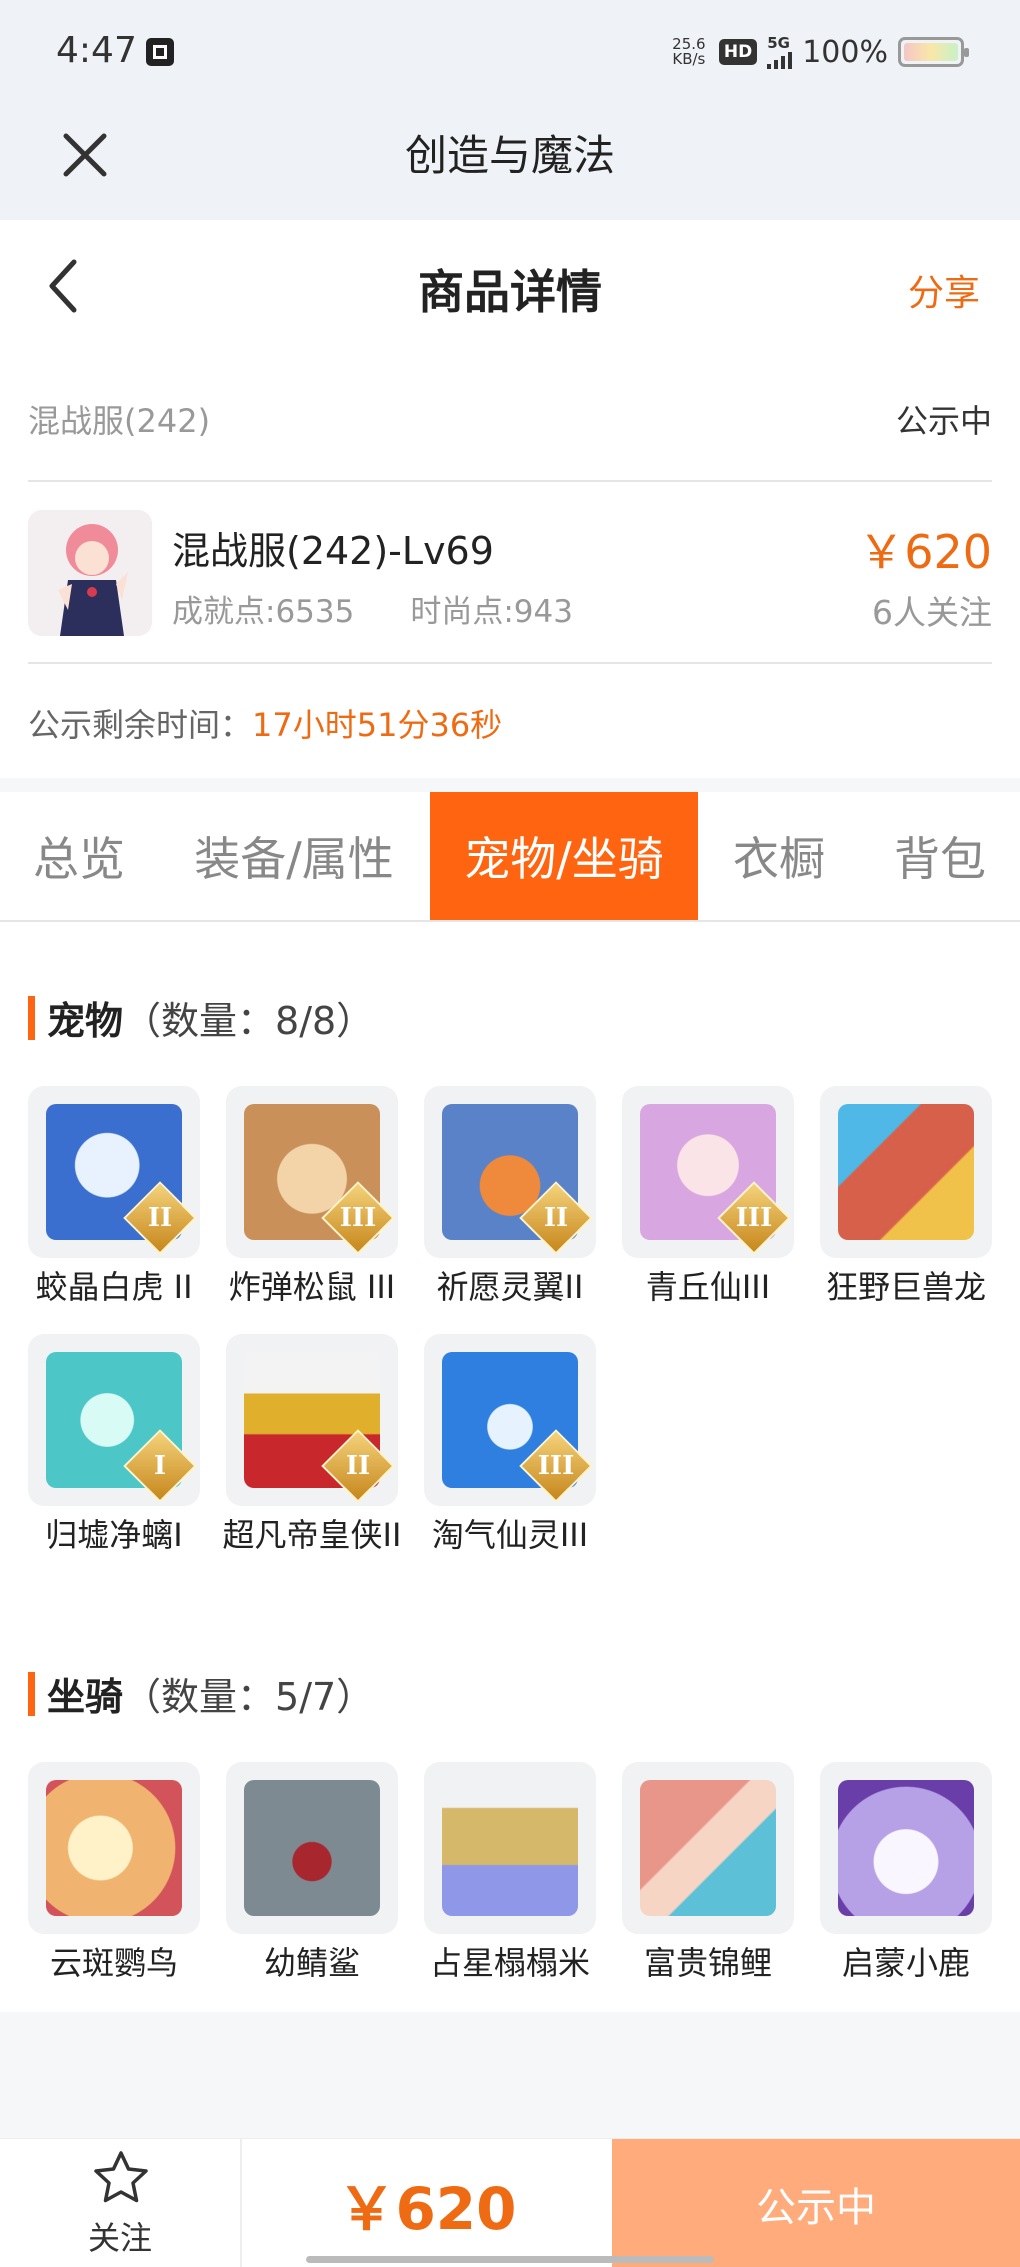 The image size is (1020, 2267). Describe the element at coordinates (96, 50) in the screenshot. I see `status-time: 4:47` at that location.